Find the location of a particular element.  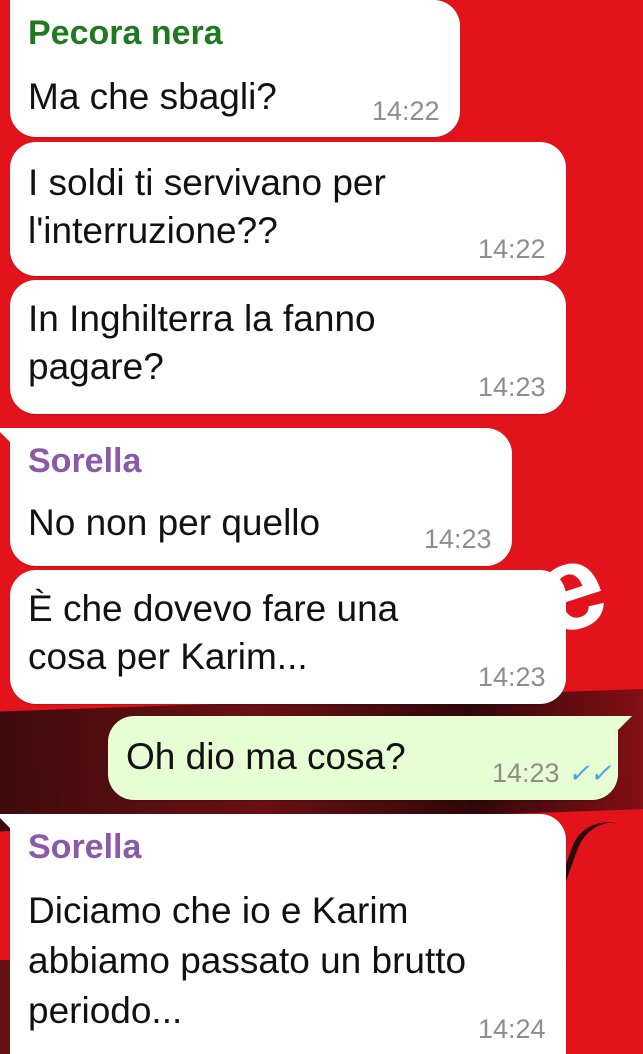

message-timestamp: 14:24 is located at coordinates (512, 1029).